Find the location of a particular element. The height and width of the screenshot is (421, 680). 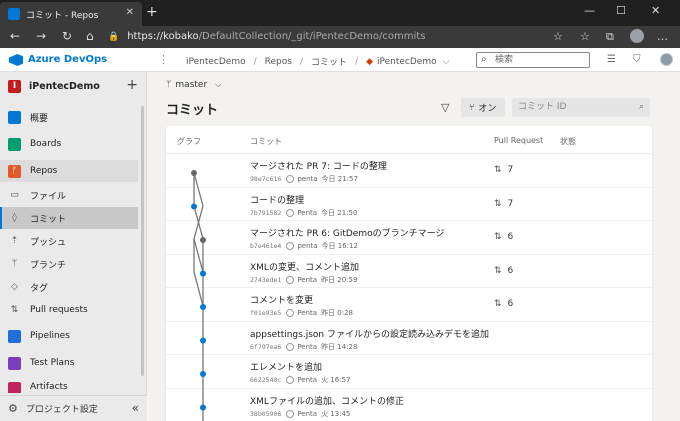

search-icon: ⌕ is located at coordinates (641, 107).